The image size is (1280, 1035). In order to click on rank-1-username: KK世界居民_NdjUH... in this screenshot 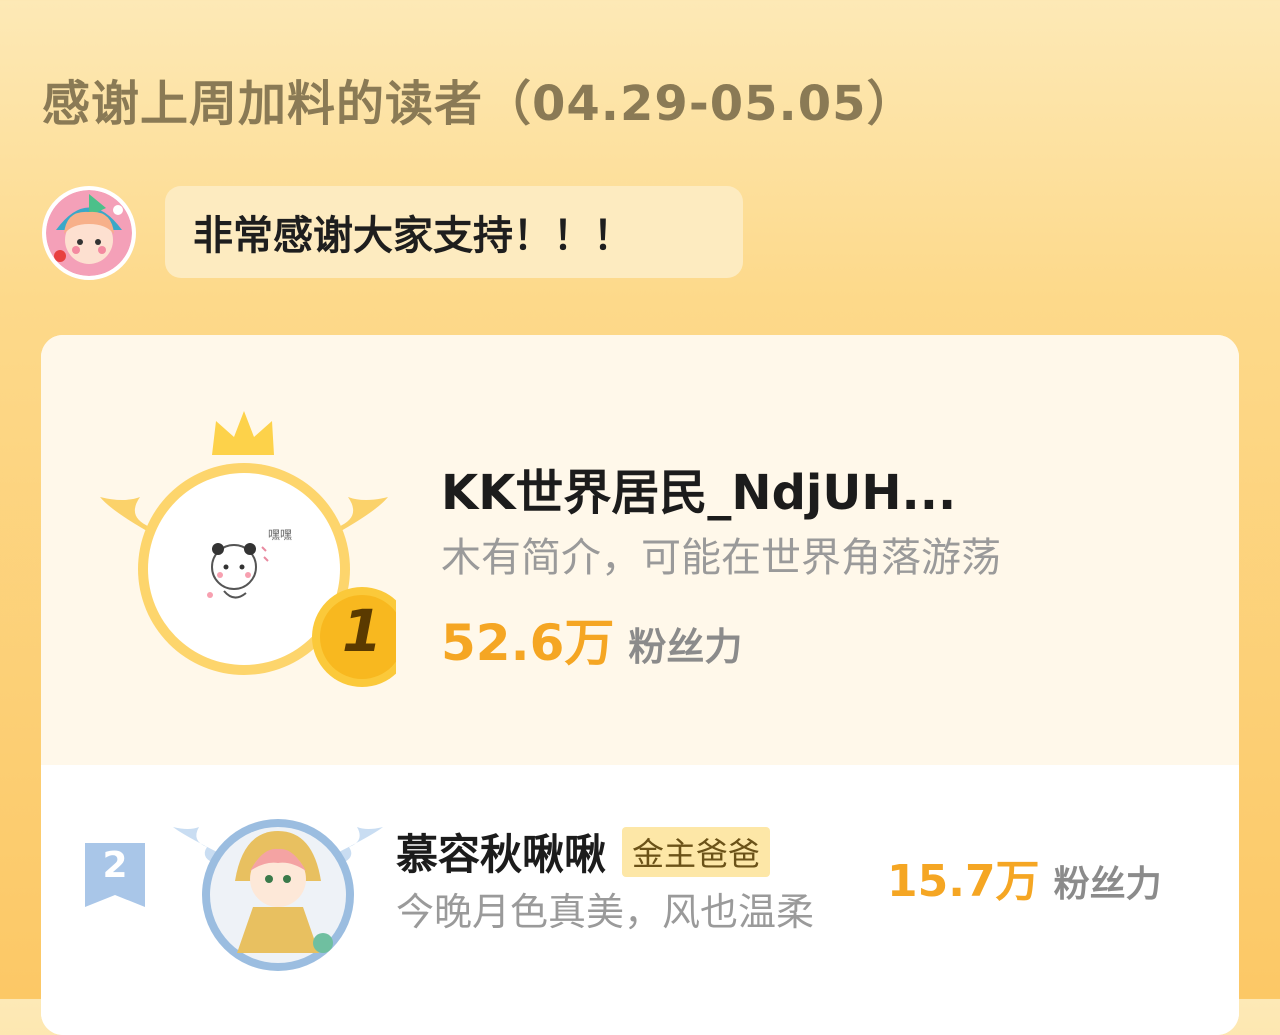, I will do `click(698, 488)`.